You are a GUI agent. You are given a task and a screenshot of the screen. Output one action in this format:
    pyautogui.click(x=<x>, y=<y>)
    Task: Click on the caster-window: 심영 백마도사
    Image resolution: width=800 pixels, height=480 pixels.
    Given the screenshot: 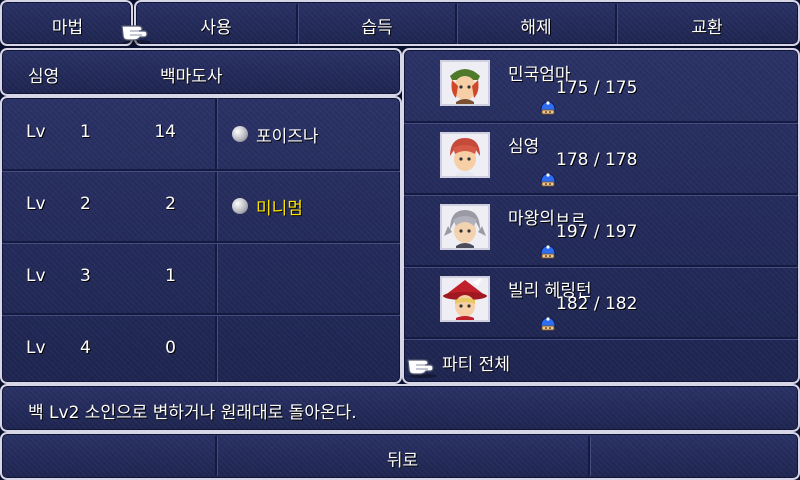 What is the action you would take?
    pyautogui.click(x=201, y=72)
    